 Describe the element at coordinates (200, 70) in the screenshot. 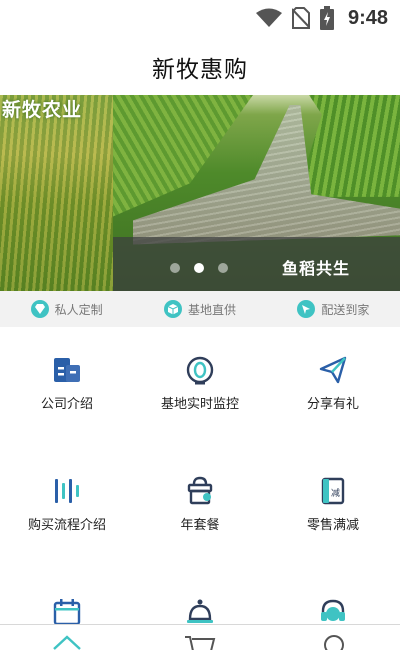

I see `page-title: 新牧惠购` at that location.